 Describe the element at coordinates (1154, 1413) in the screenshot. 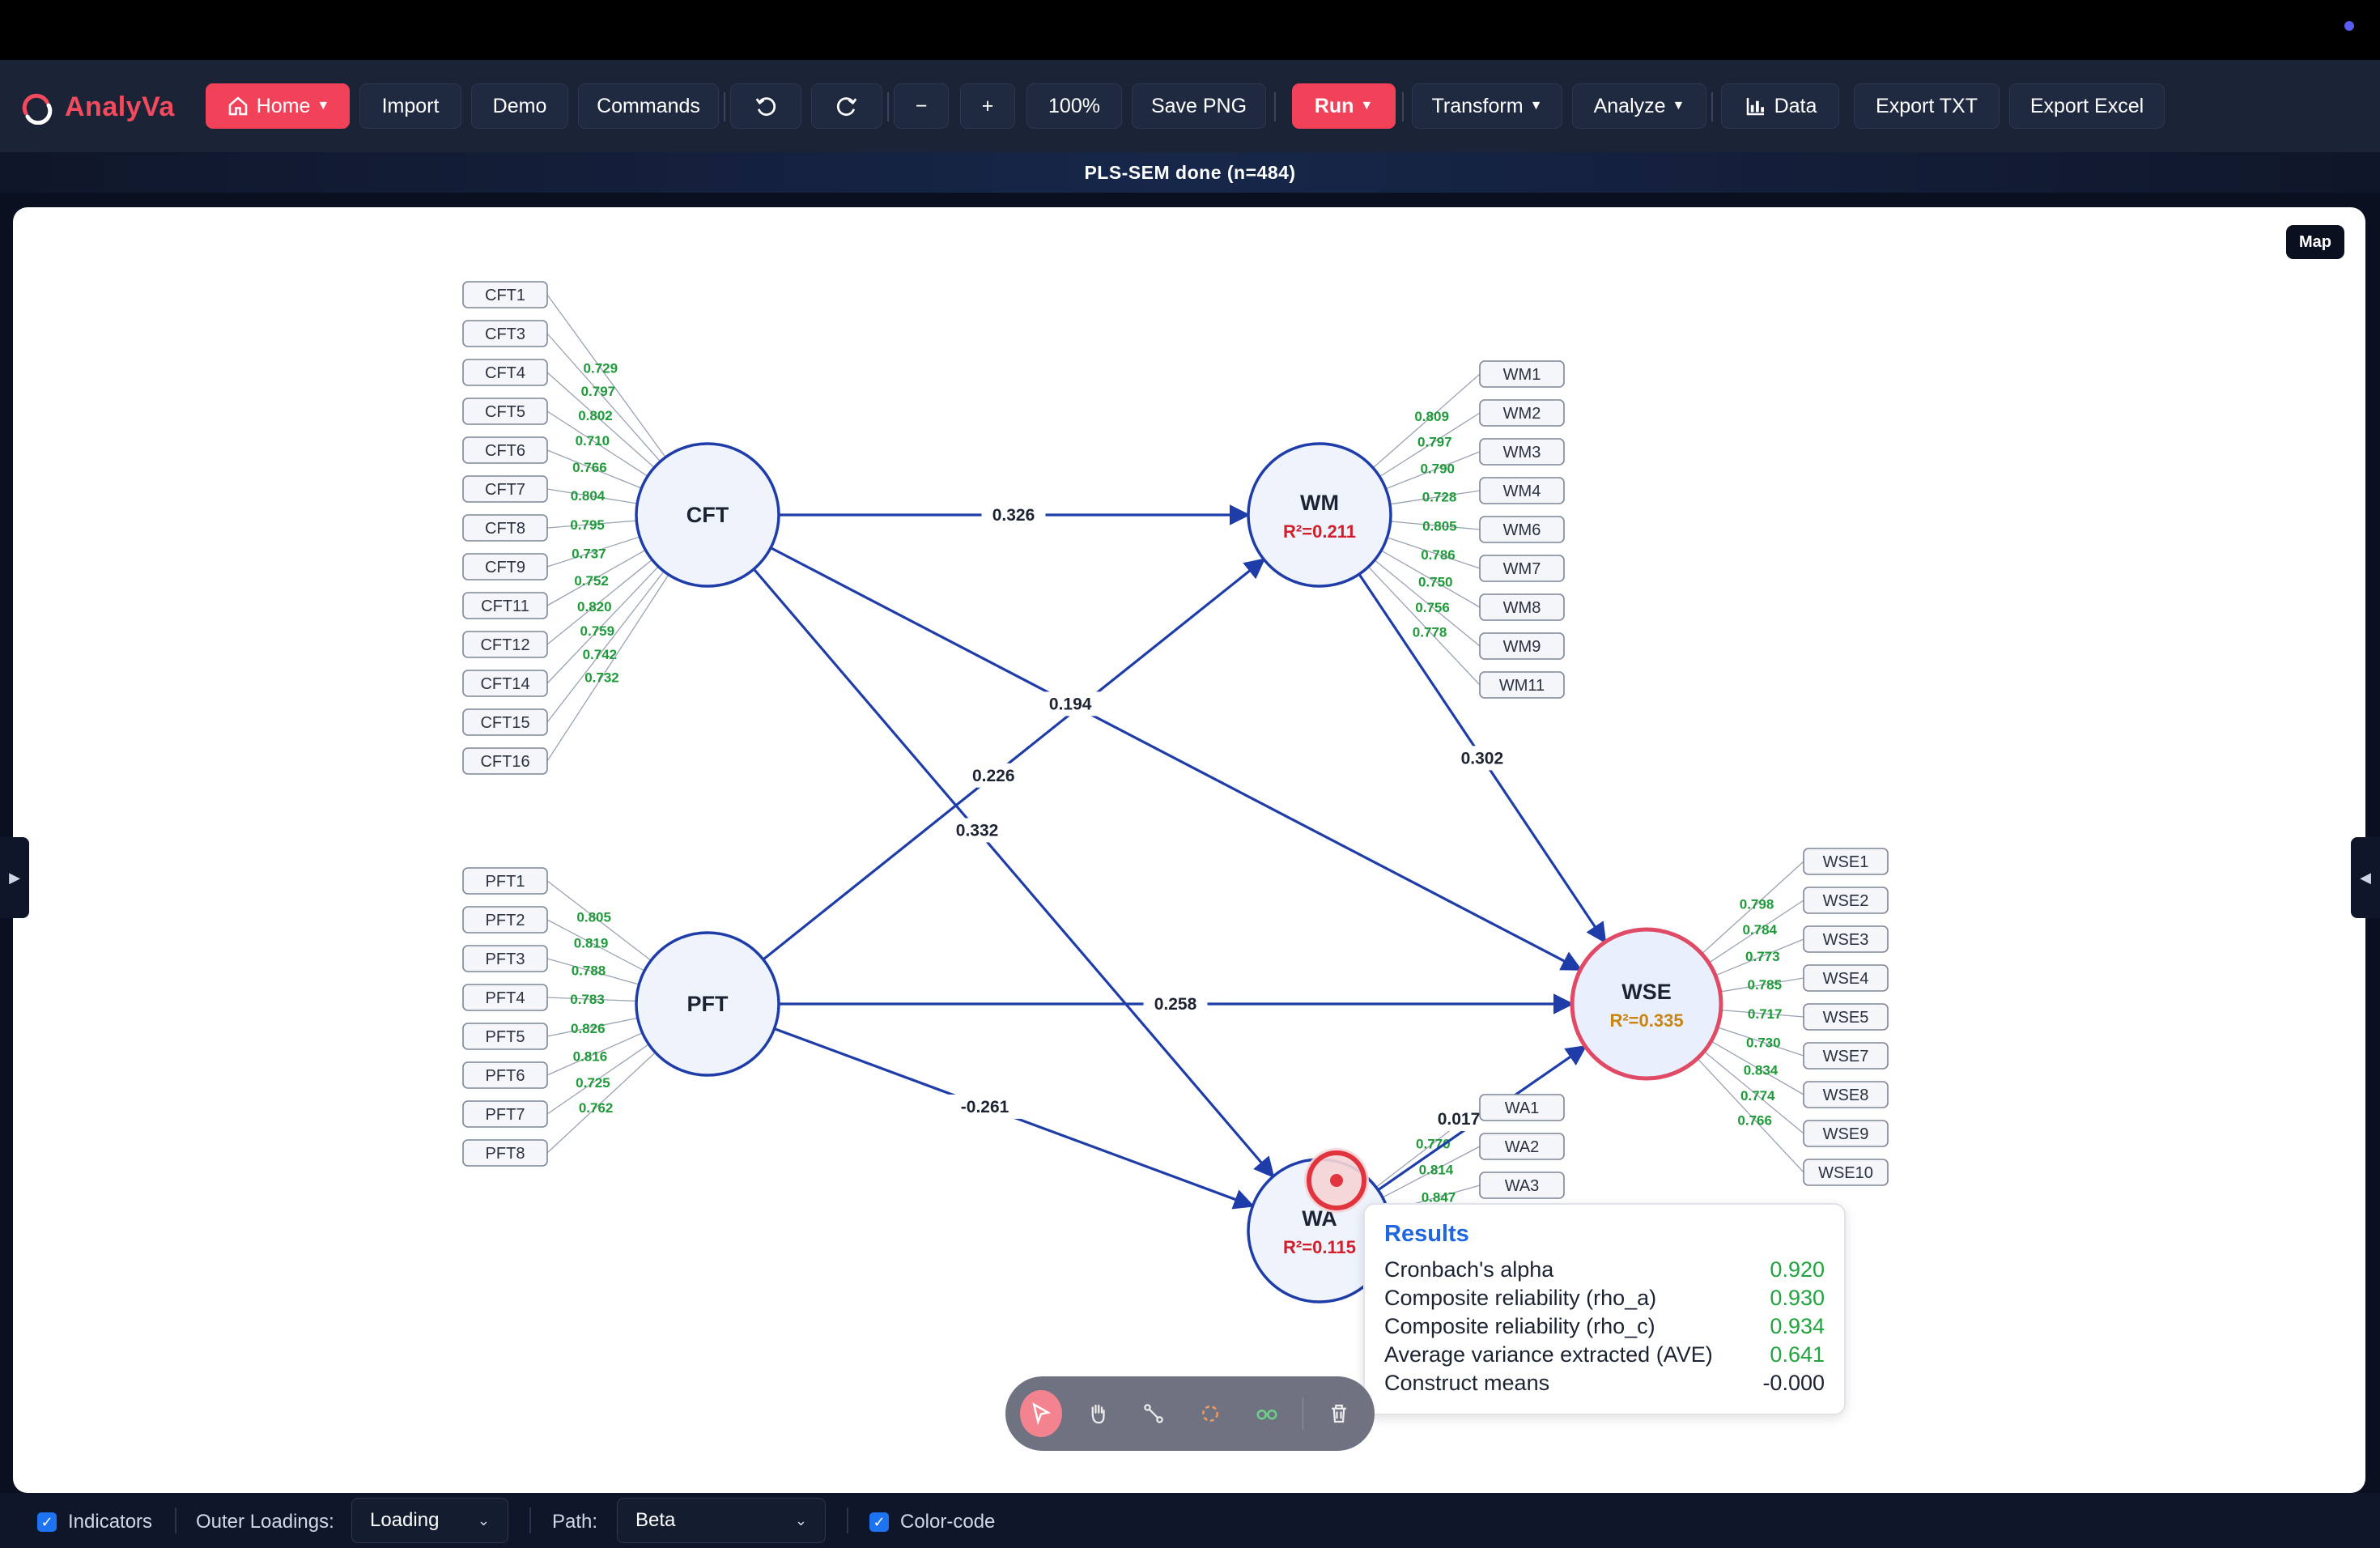

I see `connect-tool-button` at that location.